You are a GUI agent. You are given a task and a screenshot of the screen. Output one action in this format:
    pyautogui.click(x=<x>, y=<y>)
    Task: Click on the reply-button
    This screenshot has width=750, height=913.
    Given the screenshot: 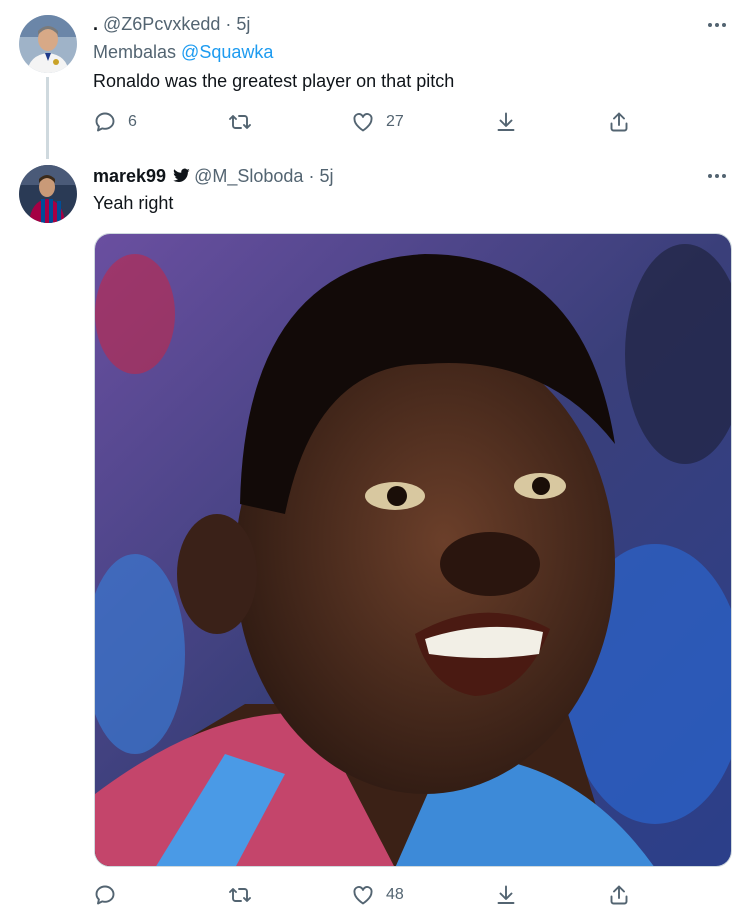 What is the action you would take?
    pyautogui.click(x=110, y=895)
    